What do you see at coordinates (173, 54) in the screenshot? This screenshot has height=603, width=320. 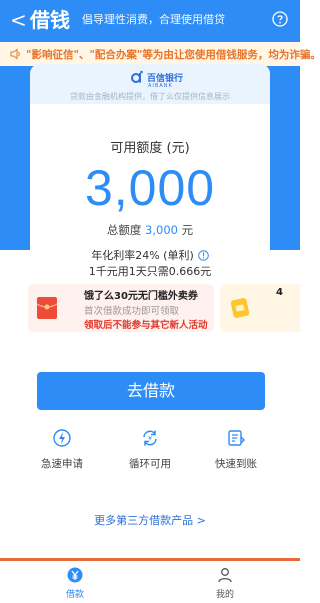 I see `notice-text: "影响征信"、"配合办案"等为由让您使用借钱服务，均为诈骗。` at bounding box center [173, 54].